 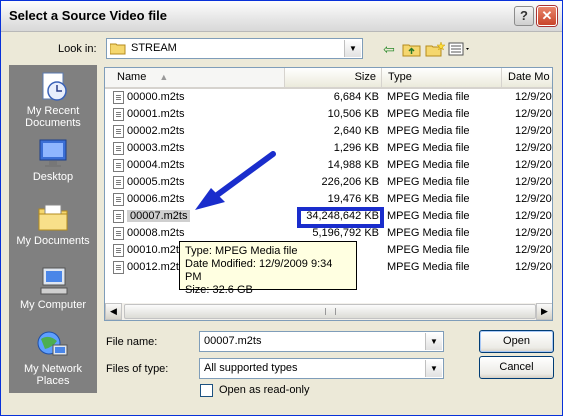 I want to click on recent-documents-icon, so click(x=53, y=87).